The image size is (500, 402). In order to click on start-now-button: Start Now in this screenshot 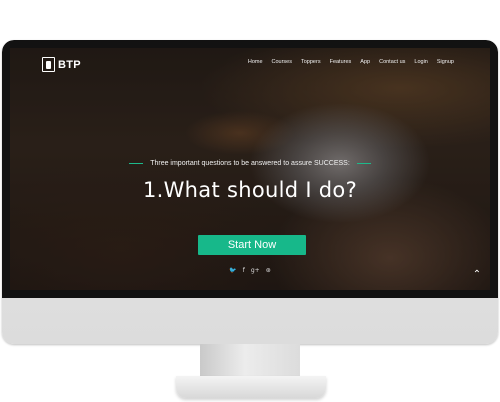, I will do `click(252, 245)`.